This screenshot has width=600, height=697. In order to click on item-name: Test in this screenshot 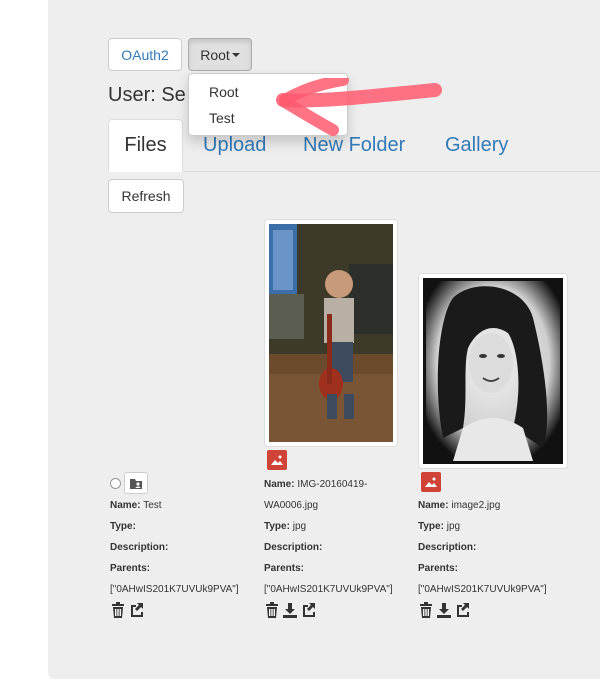, I will do `click(152, 505)`.